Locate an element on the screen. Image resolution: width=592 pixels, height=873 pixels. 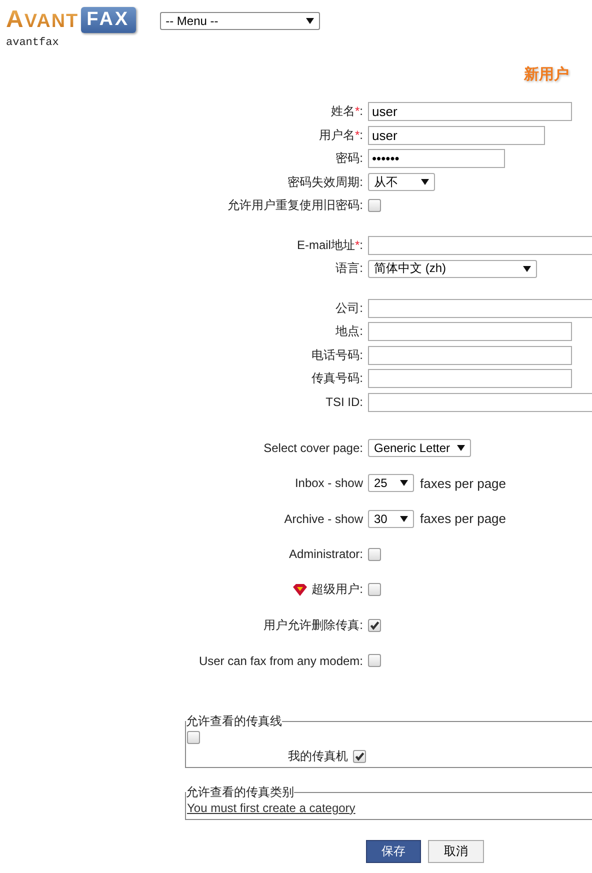
field-label: User can fax from any modem: is located at coordinates (280, 661).